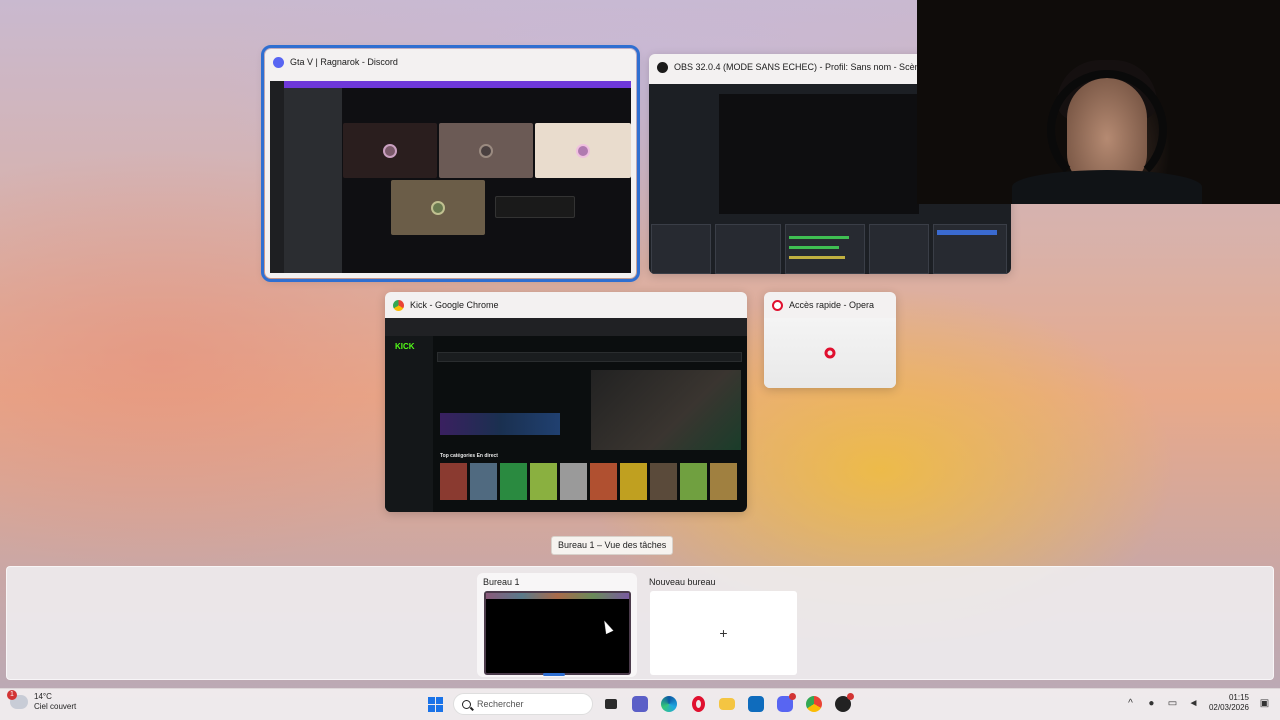  I want to click on clock: 01:15 02/03/2026, so click(1229, 703).